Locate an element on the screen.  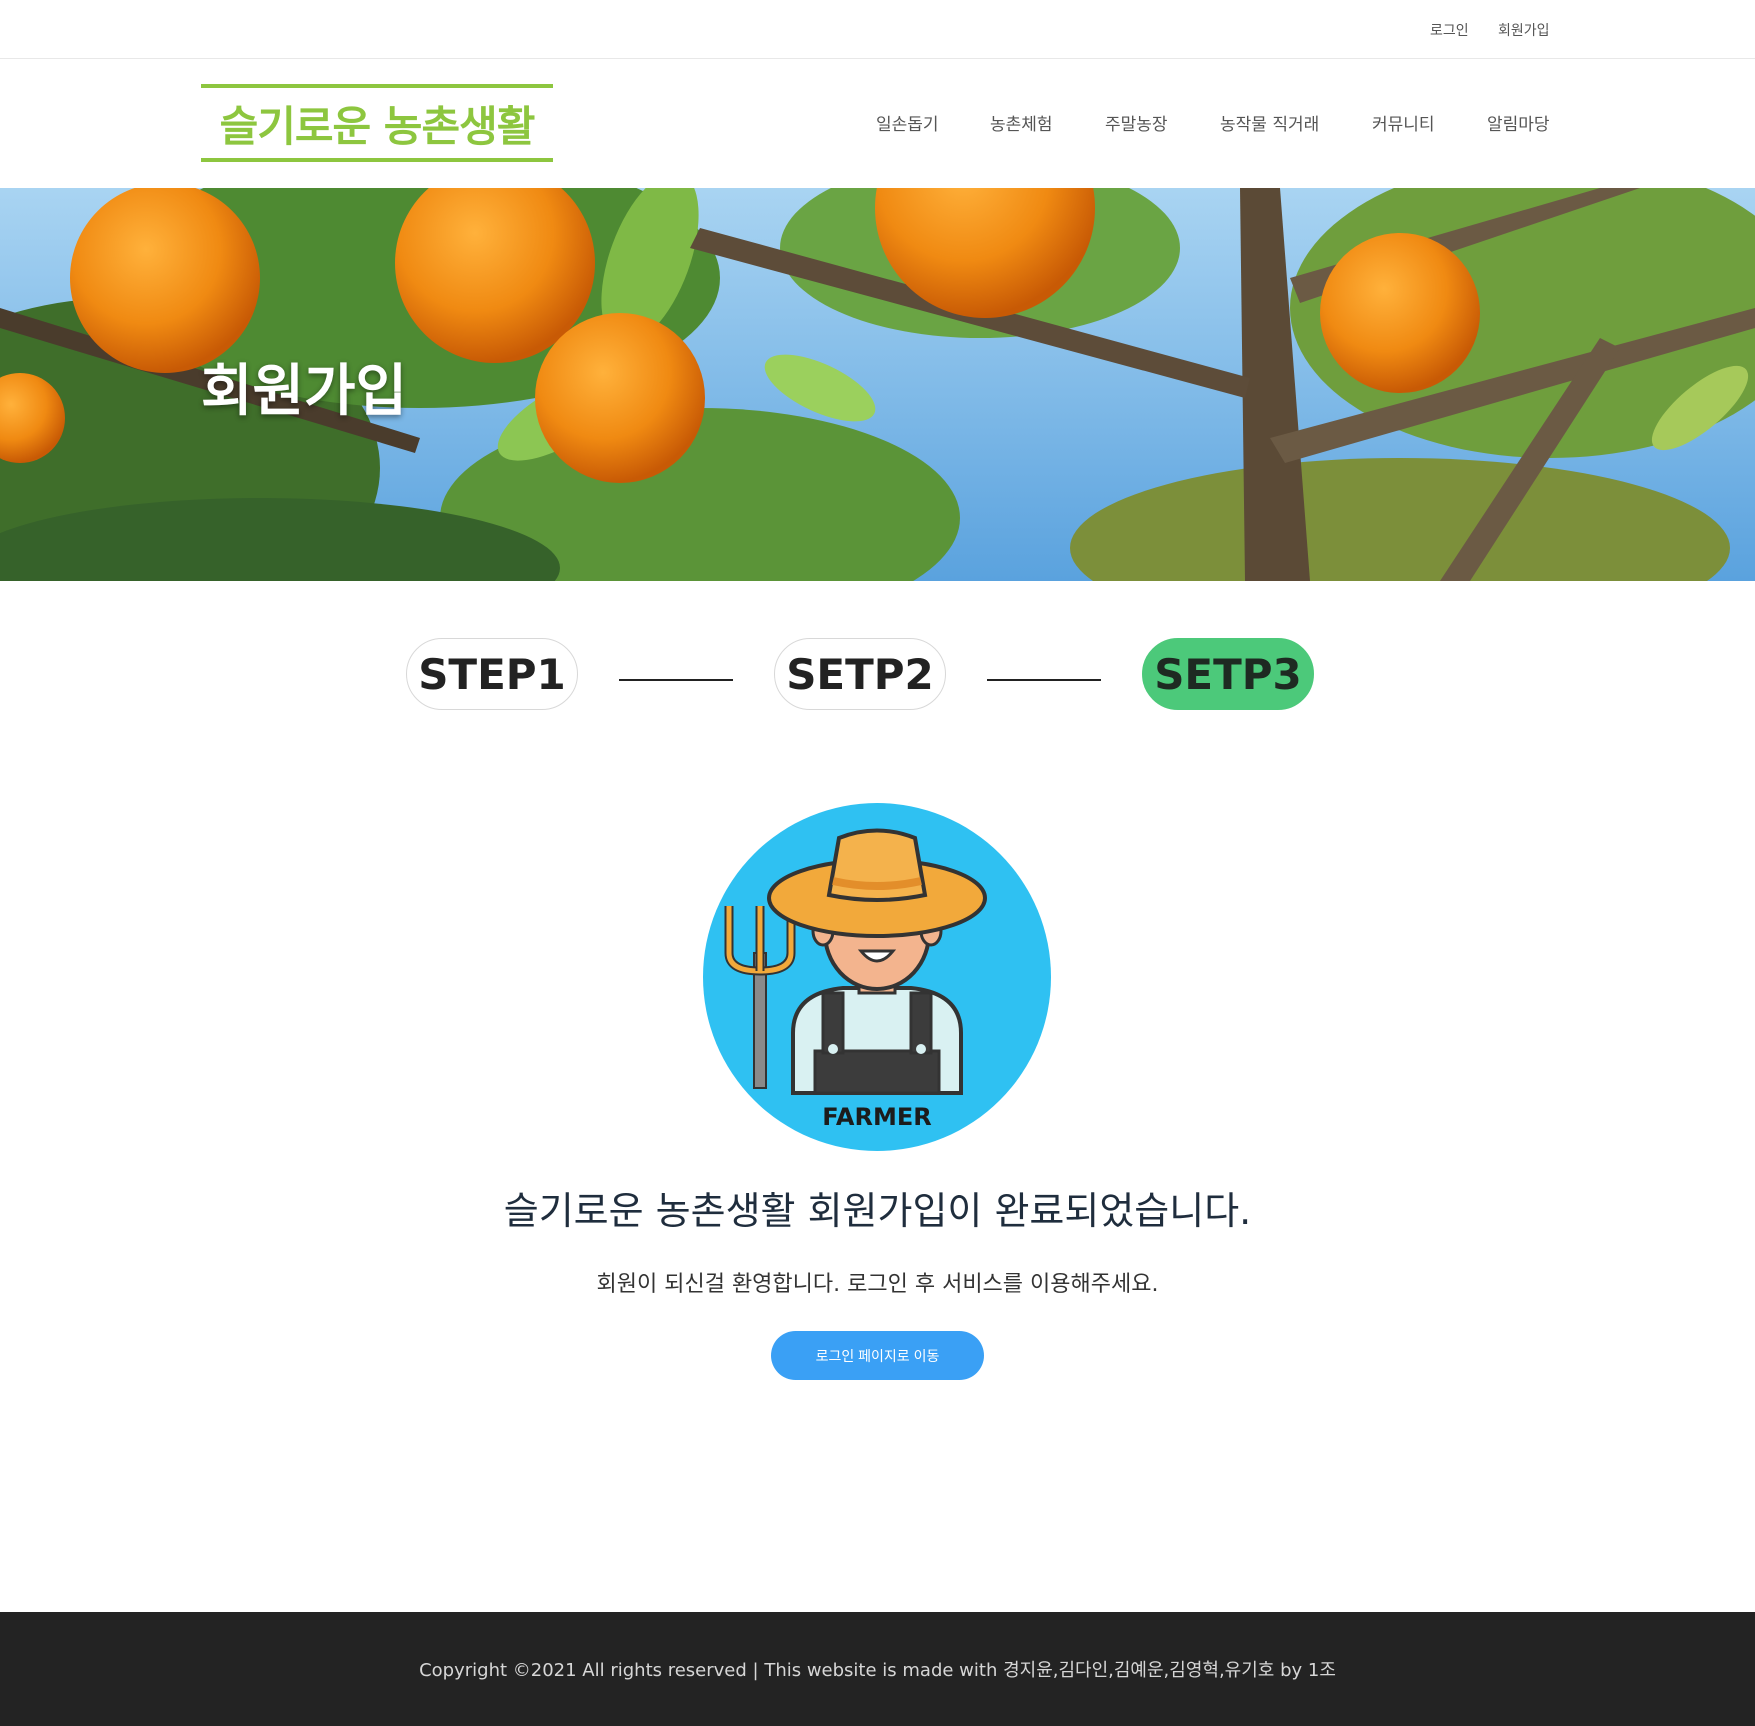
page-title: 회원가입 is located at coordinates (304, 391).